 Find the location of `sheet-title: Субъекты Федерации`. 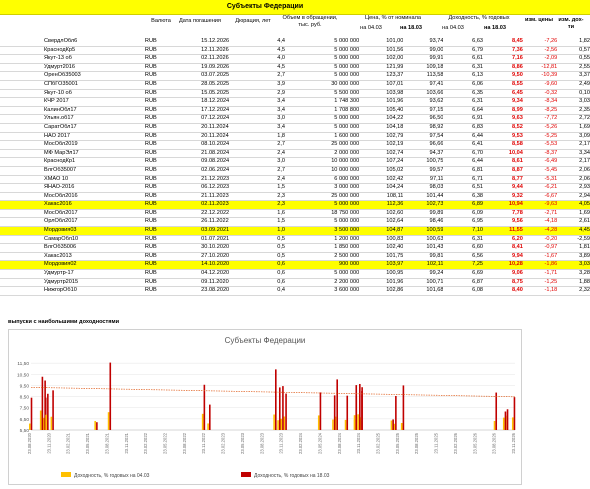

sheet-title: Субъекты Федерации is located at coordinates (265, 6).